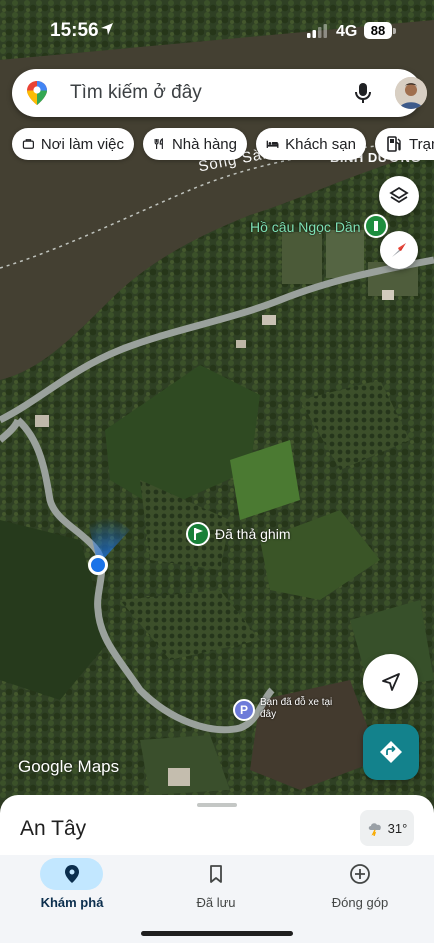 Image resolution: width=434 pixels, height=943 pixels. I want to click on tab-saved-label: Đã lưu, so click(216, 902).